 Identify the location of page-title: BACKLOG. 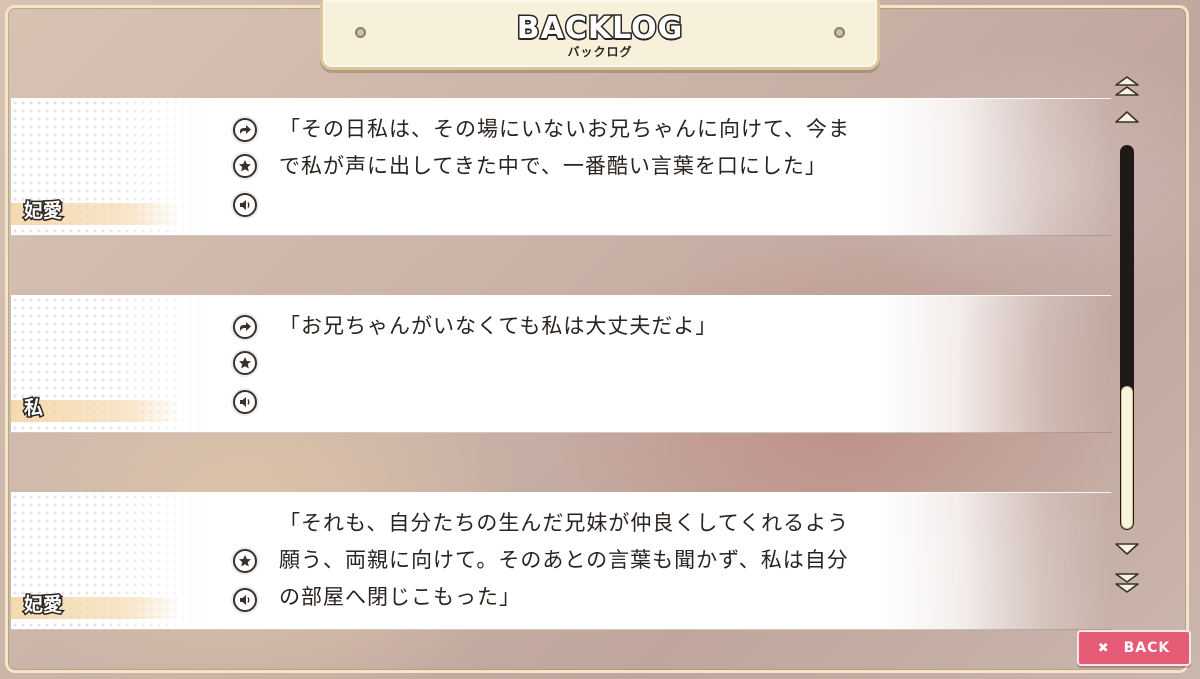
(599, 29).